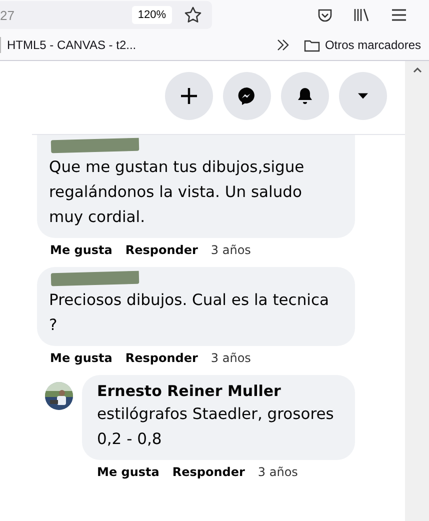  Describe the element at coordinates (7, 15) in the screenshot. I see `address-text: 27` at that location.